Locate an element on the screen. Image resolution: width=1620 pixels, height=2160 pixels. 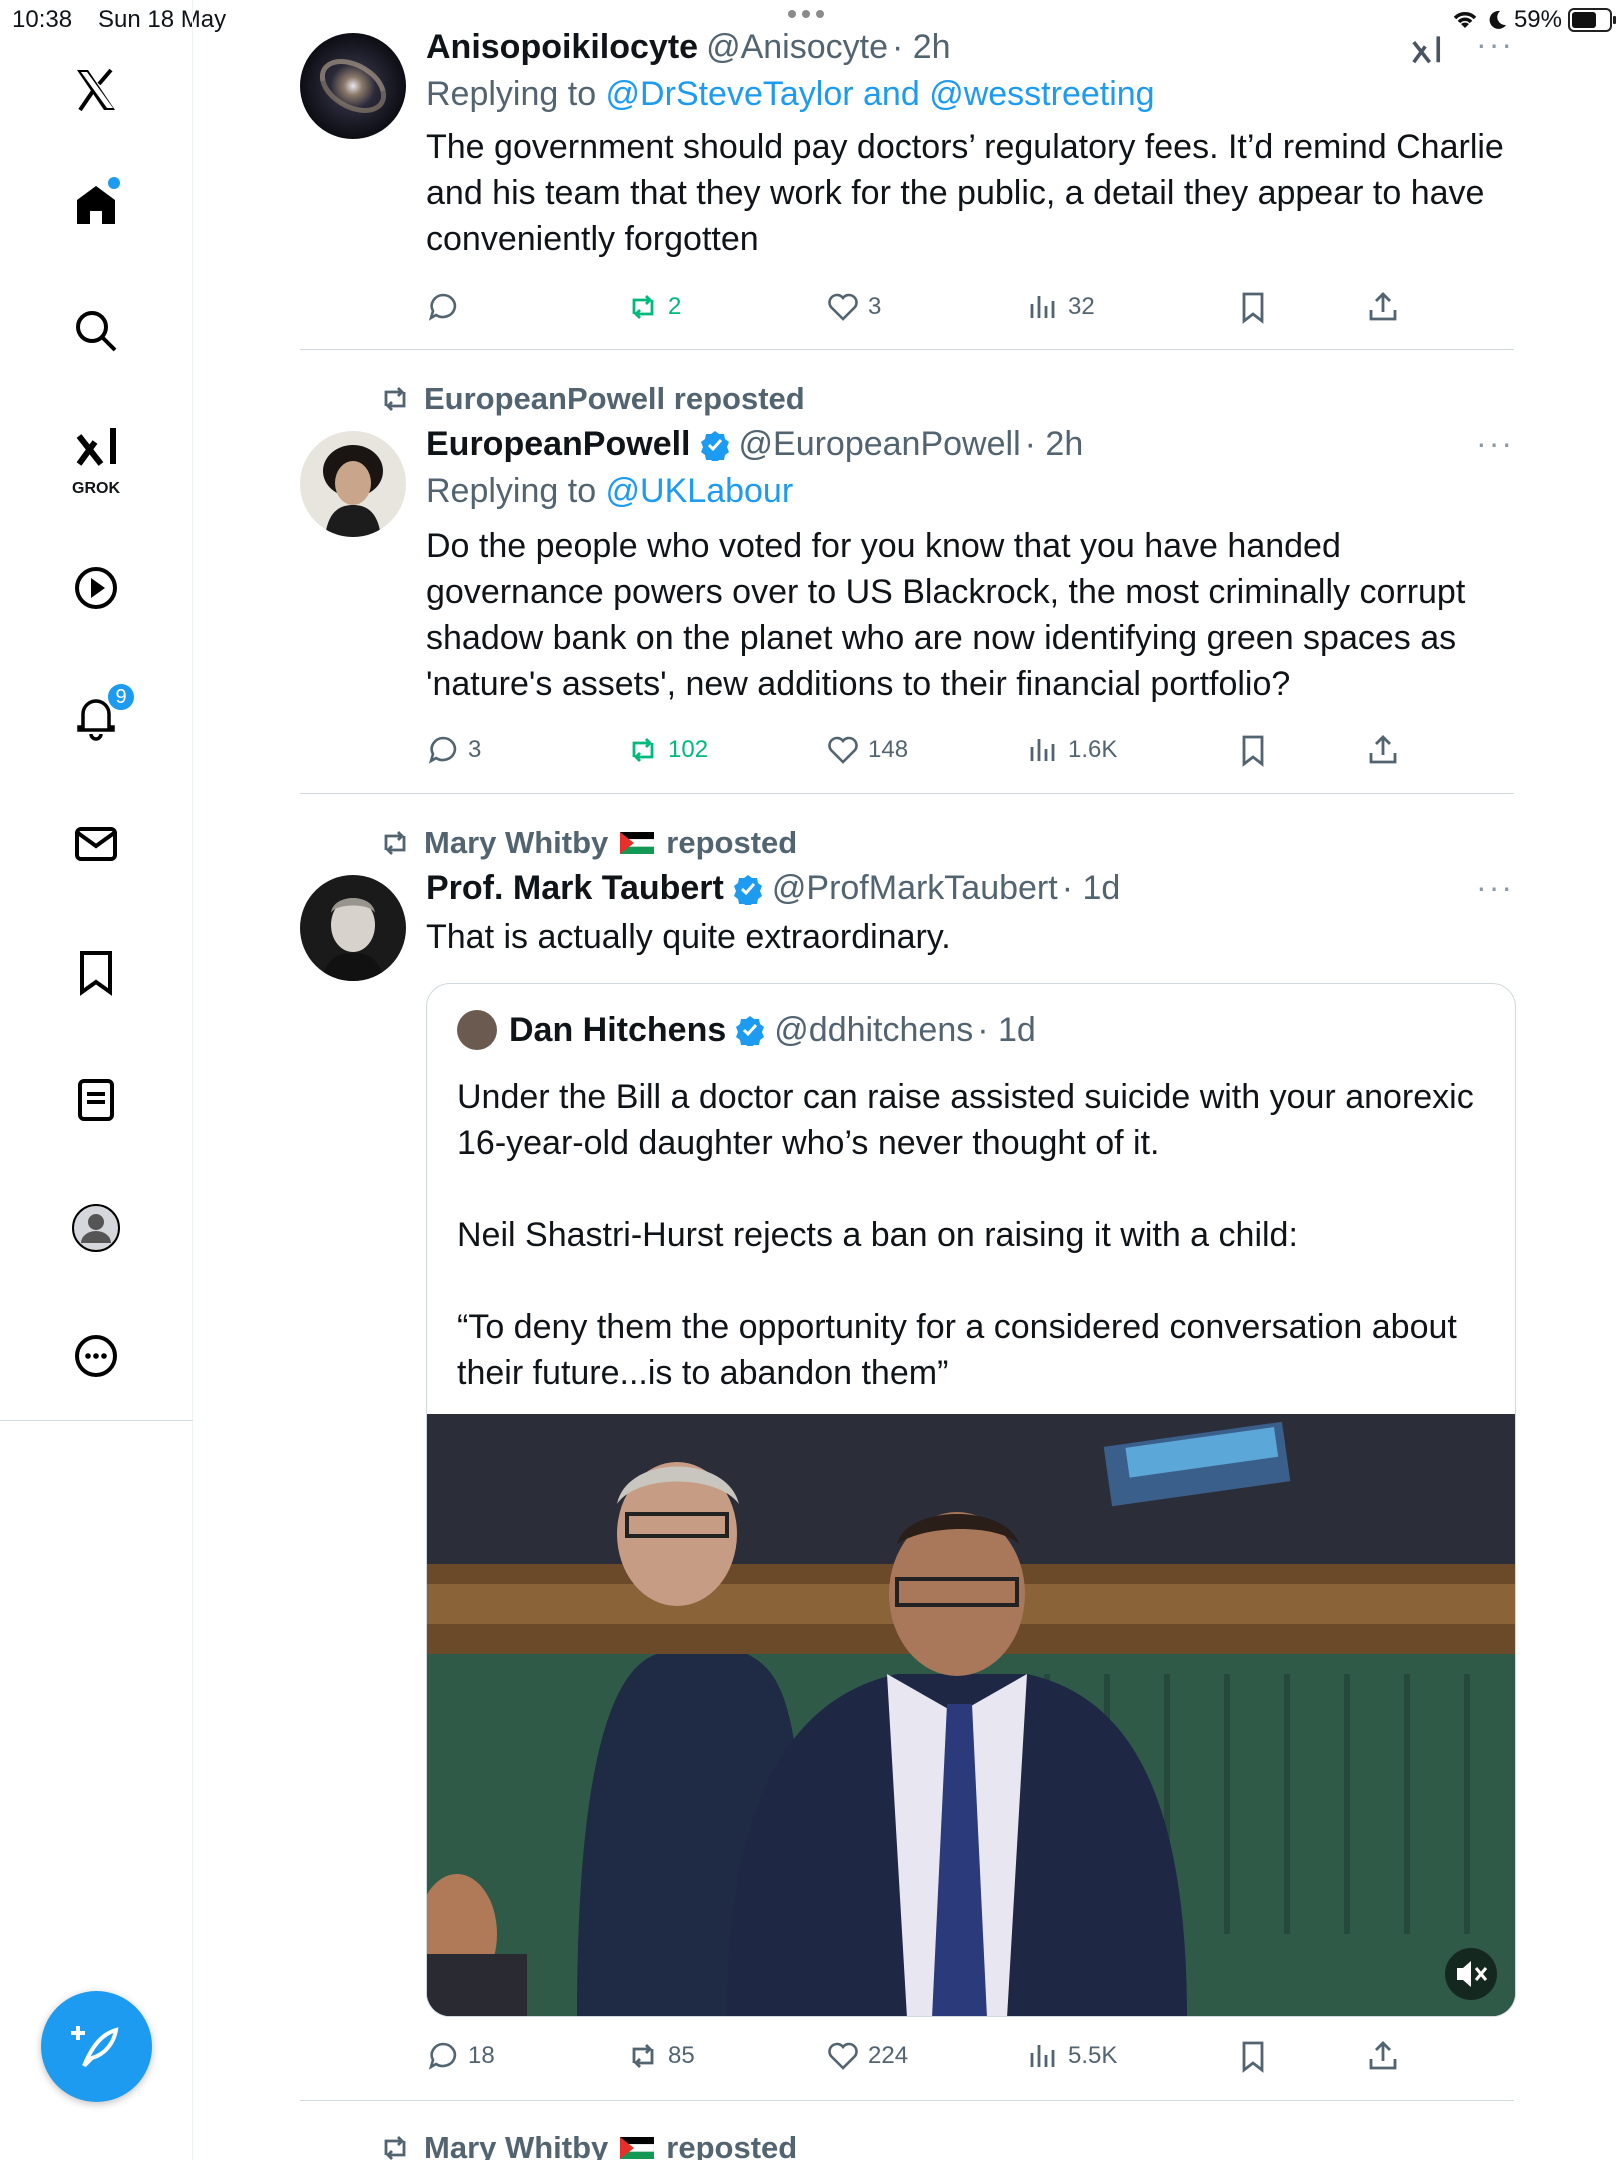
repost-count: 102 is located at coordinates (688, 749).